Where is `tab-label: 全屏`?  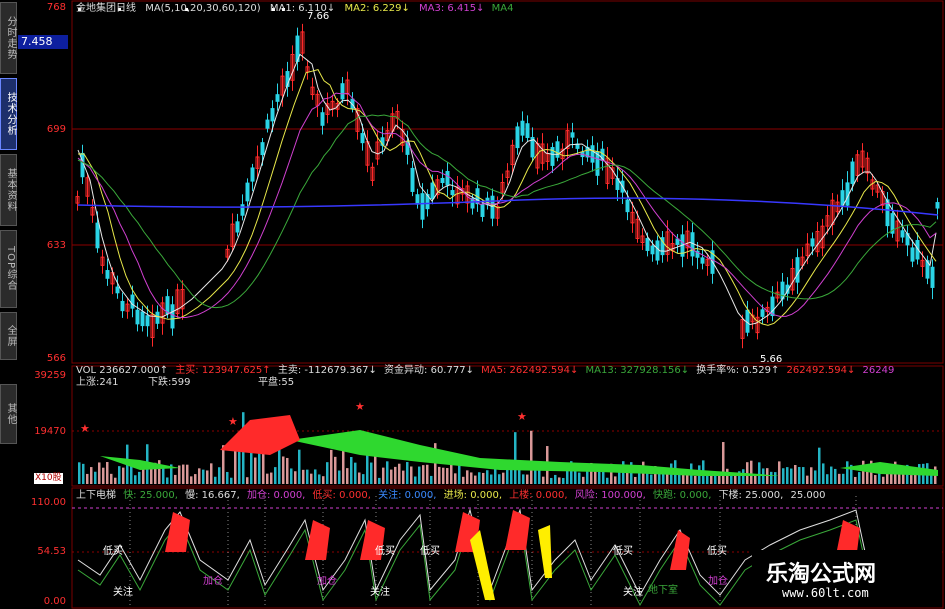 tab-label: 全屏 is located at coordinates (10, 336).